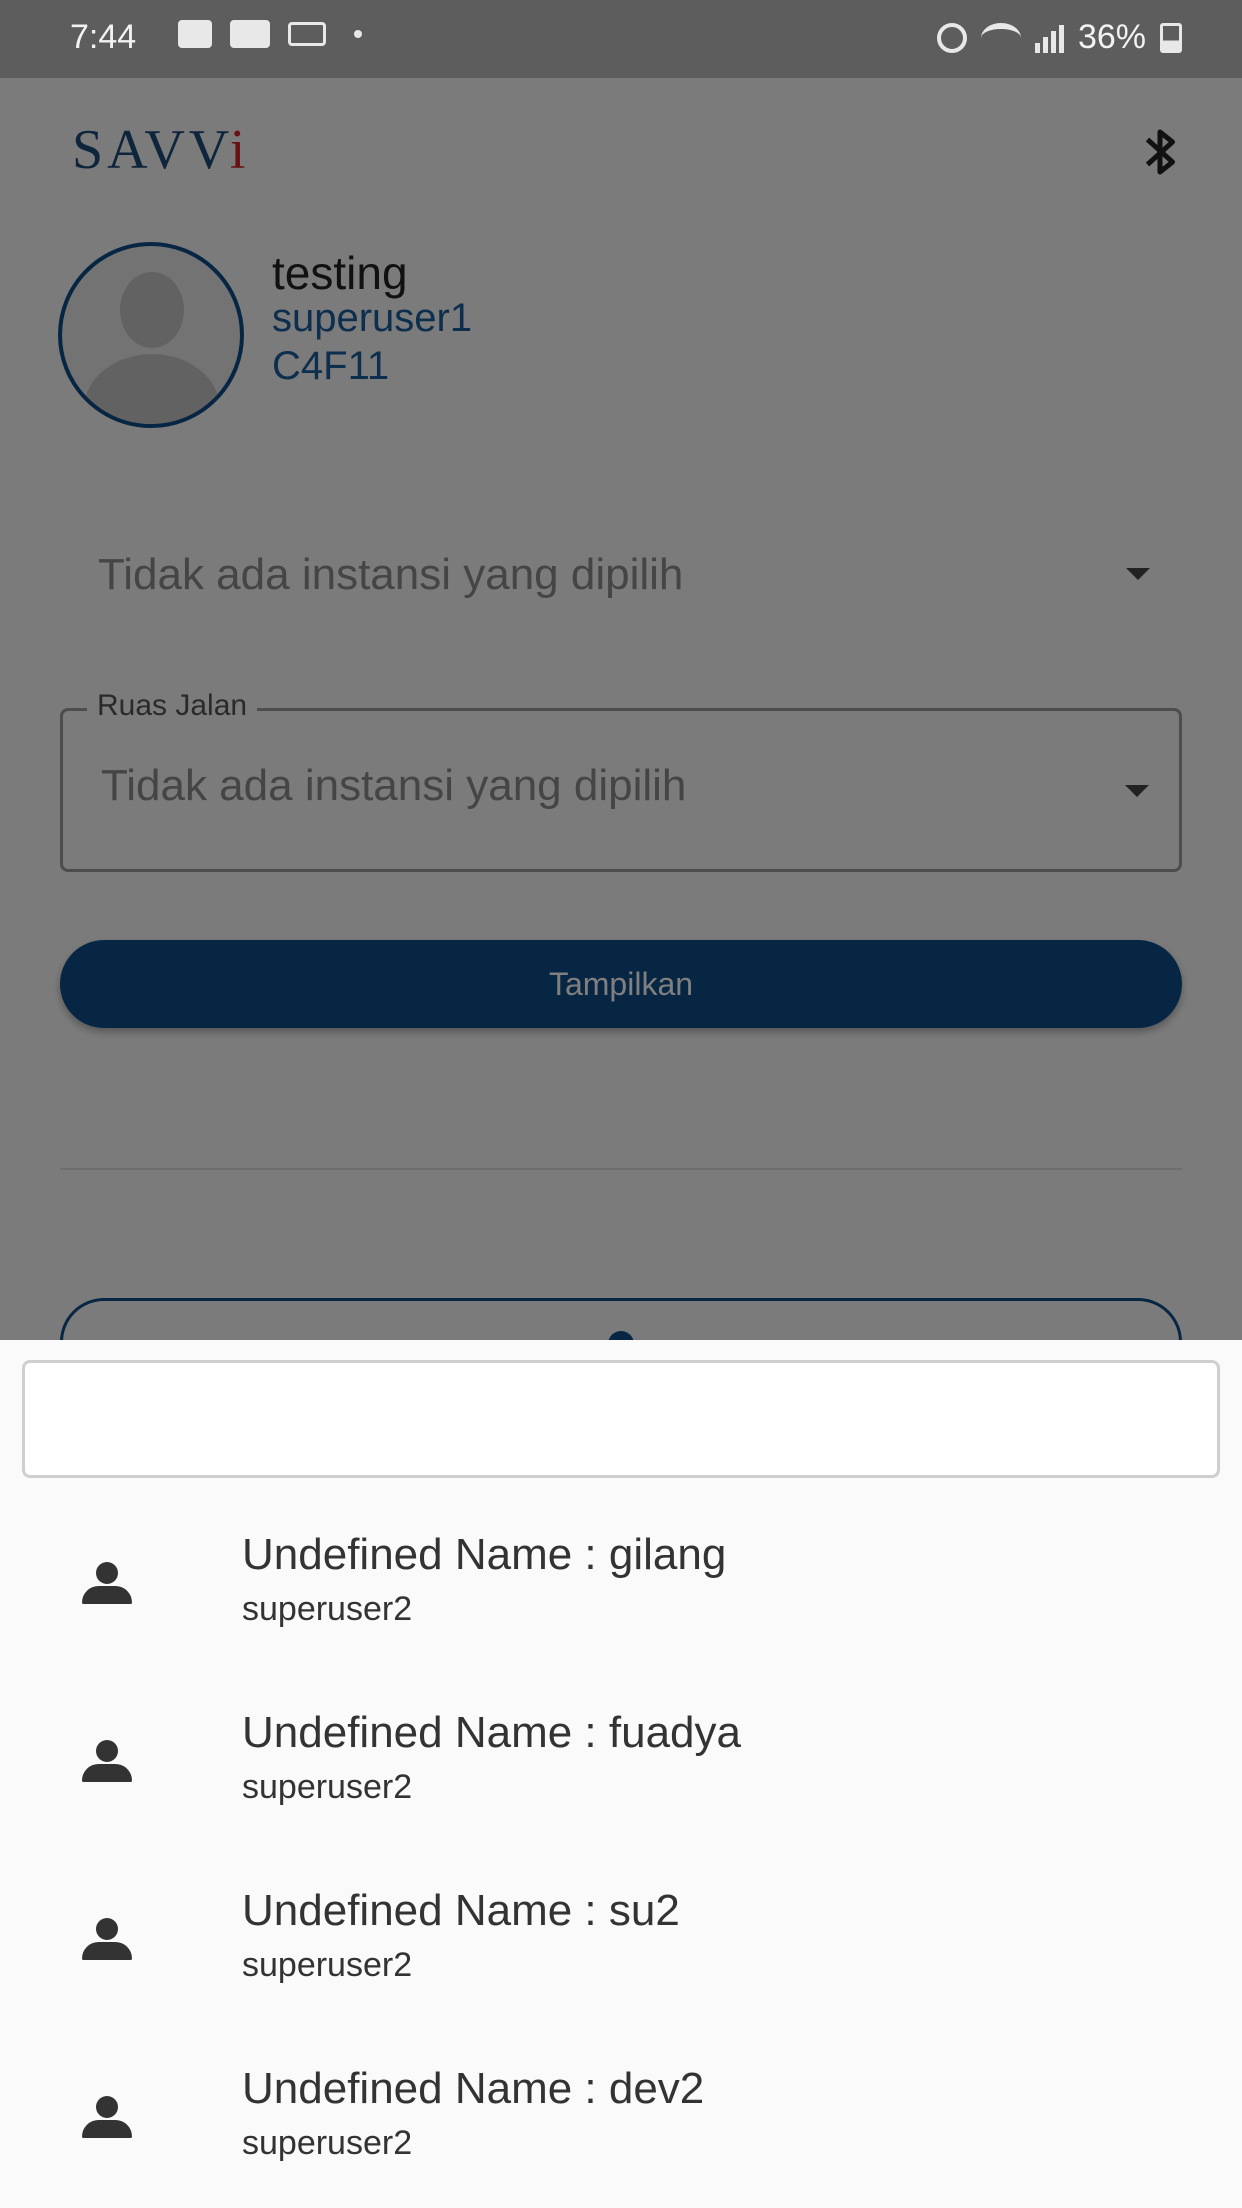 Image resolution: width=1242 pixels, height=2208 pixels. What do you see at coordinates (307, 34) in the screenshot?
I see `mail-icon` at bounding box center [307, 34].